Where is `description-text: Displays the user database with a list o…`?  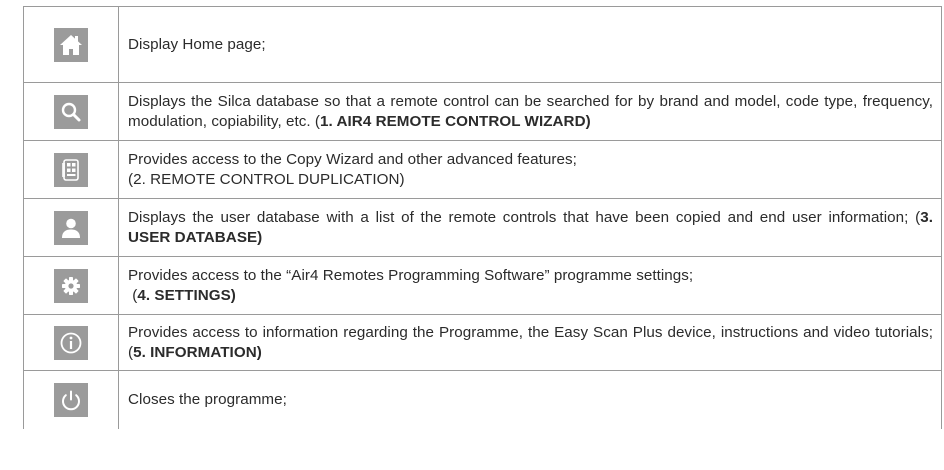 description-text: Displays the user database with a list o… is located at coordinates (524, 217).